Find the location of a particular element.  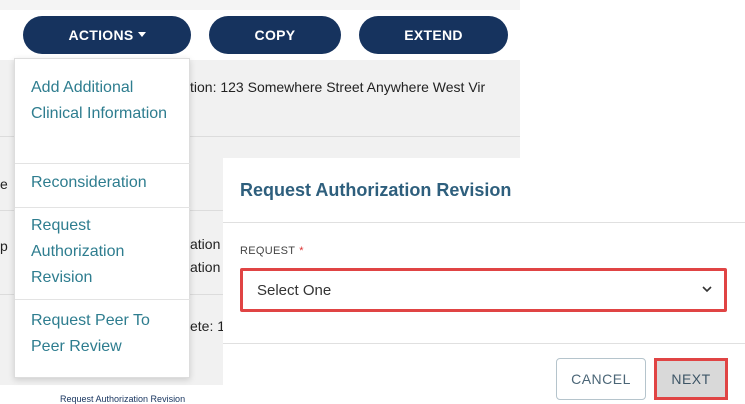

next-button: NEXT is located at coordinates (691, 379).